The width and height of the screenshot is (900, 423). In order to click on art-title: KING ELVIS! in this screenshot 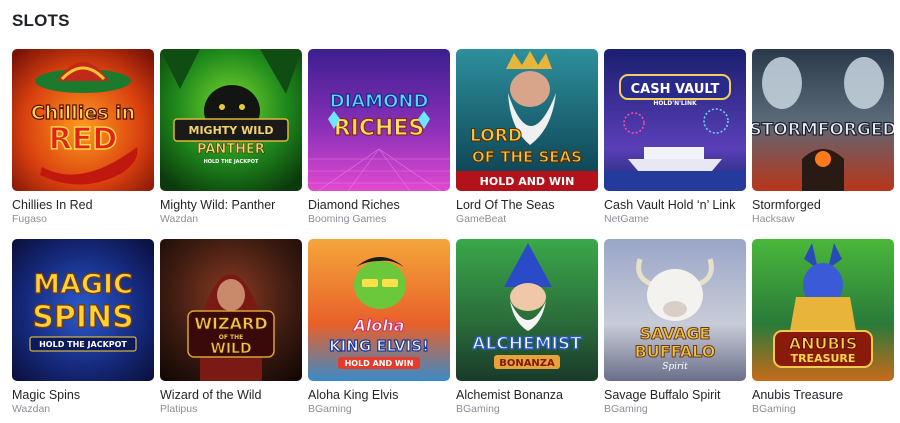, I will do `click(379, 346)`.